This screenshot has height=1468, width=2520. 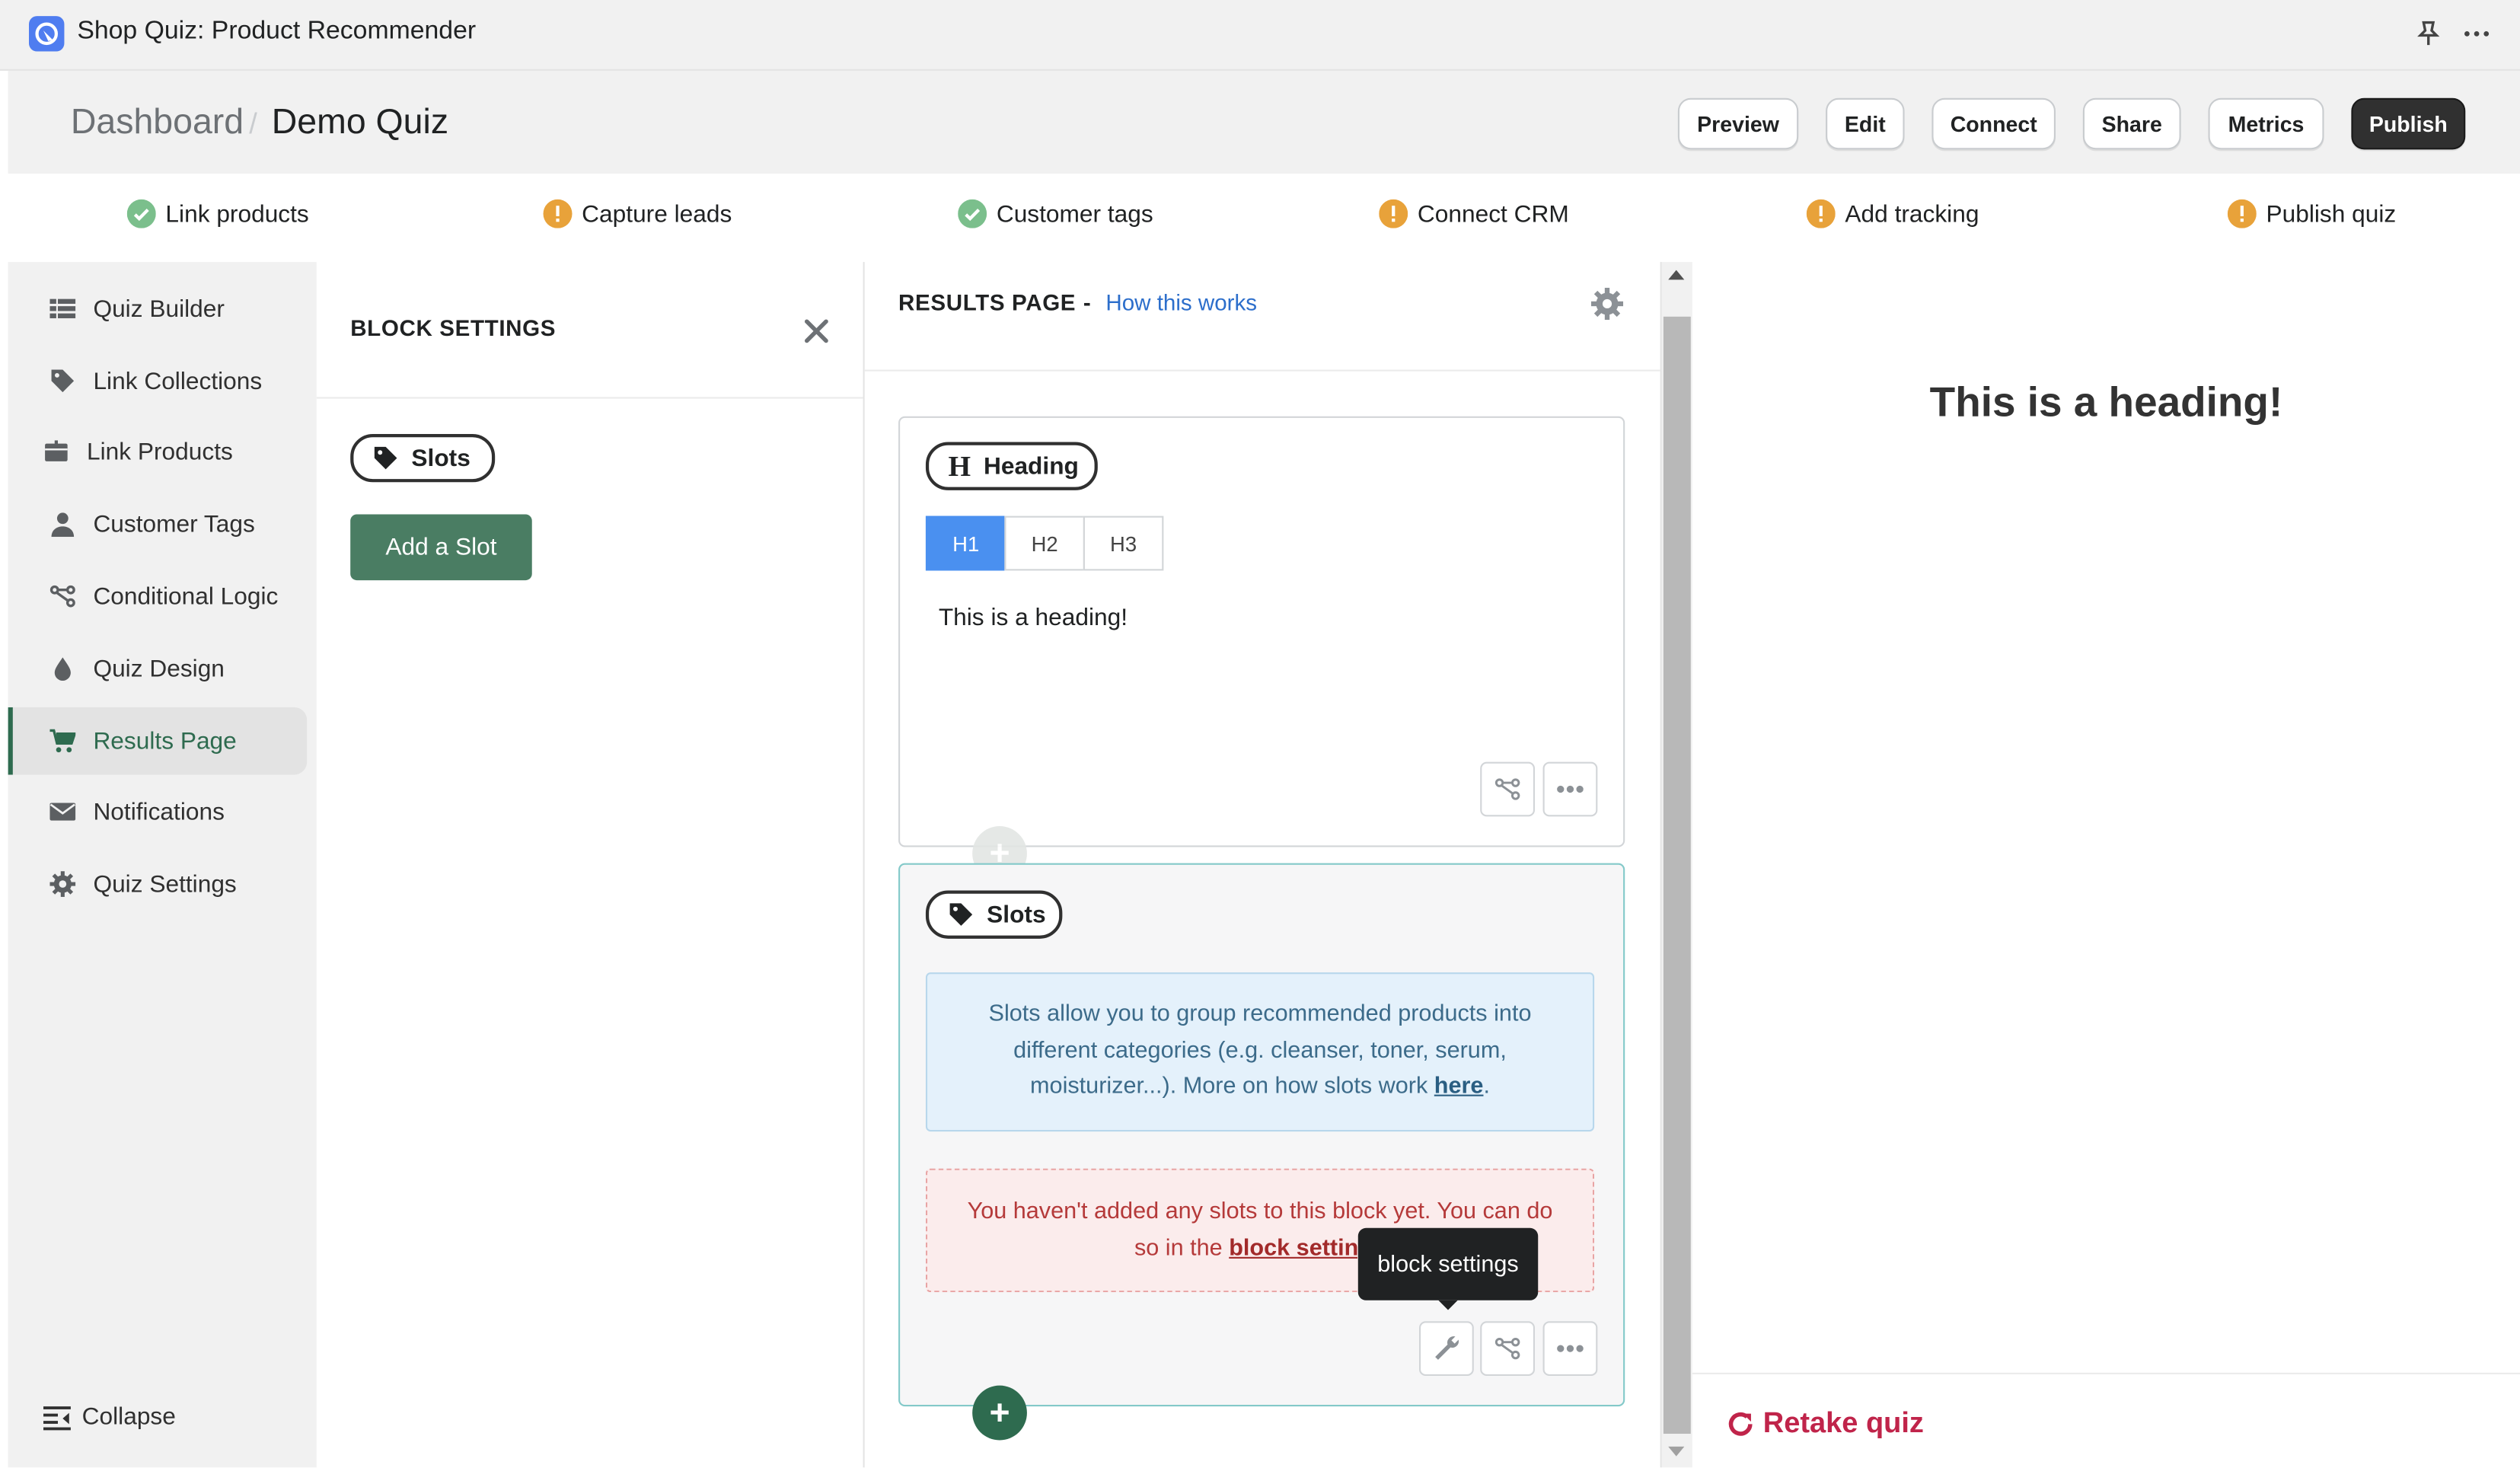 What do you see at coordinates (657, 213) in the screenshot?
I see `checklist-label: Capture leads` at bounding box center [657, 213].